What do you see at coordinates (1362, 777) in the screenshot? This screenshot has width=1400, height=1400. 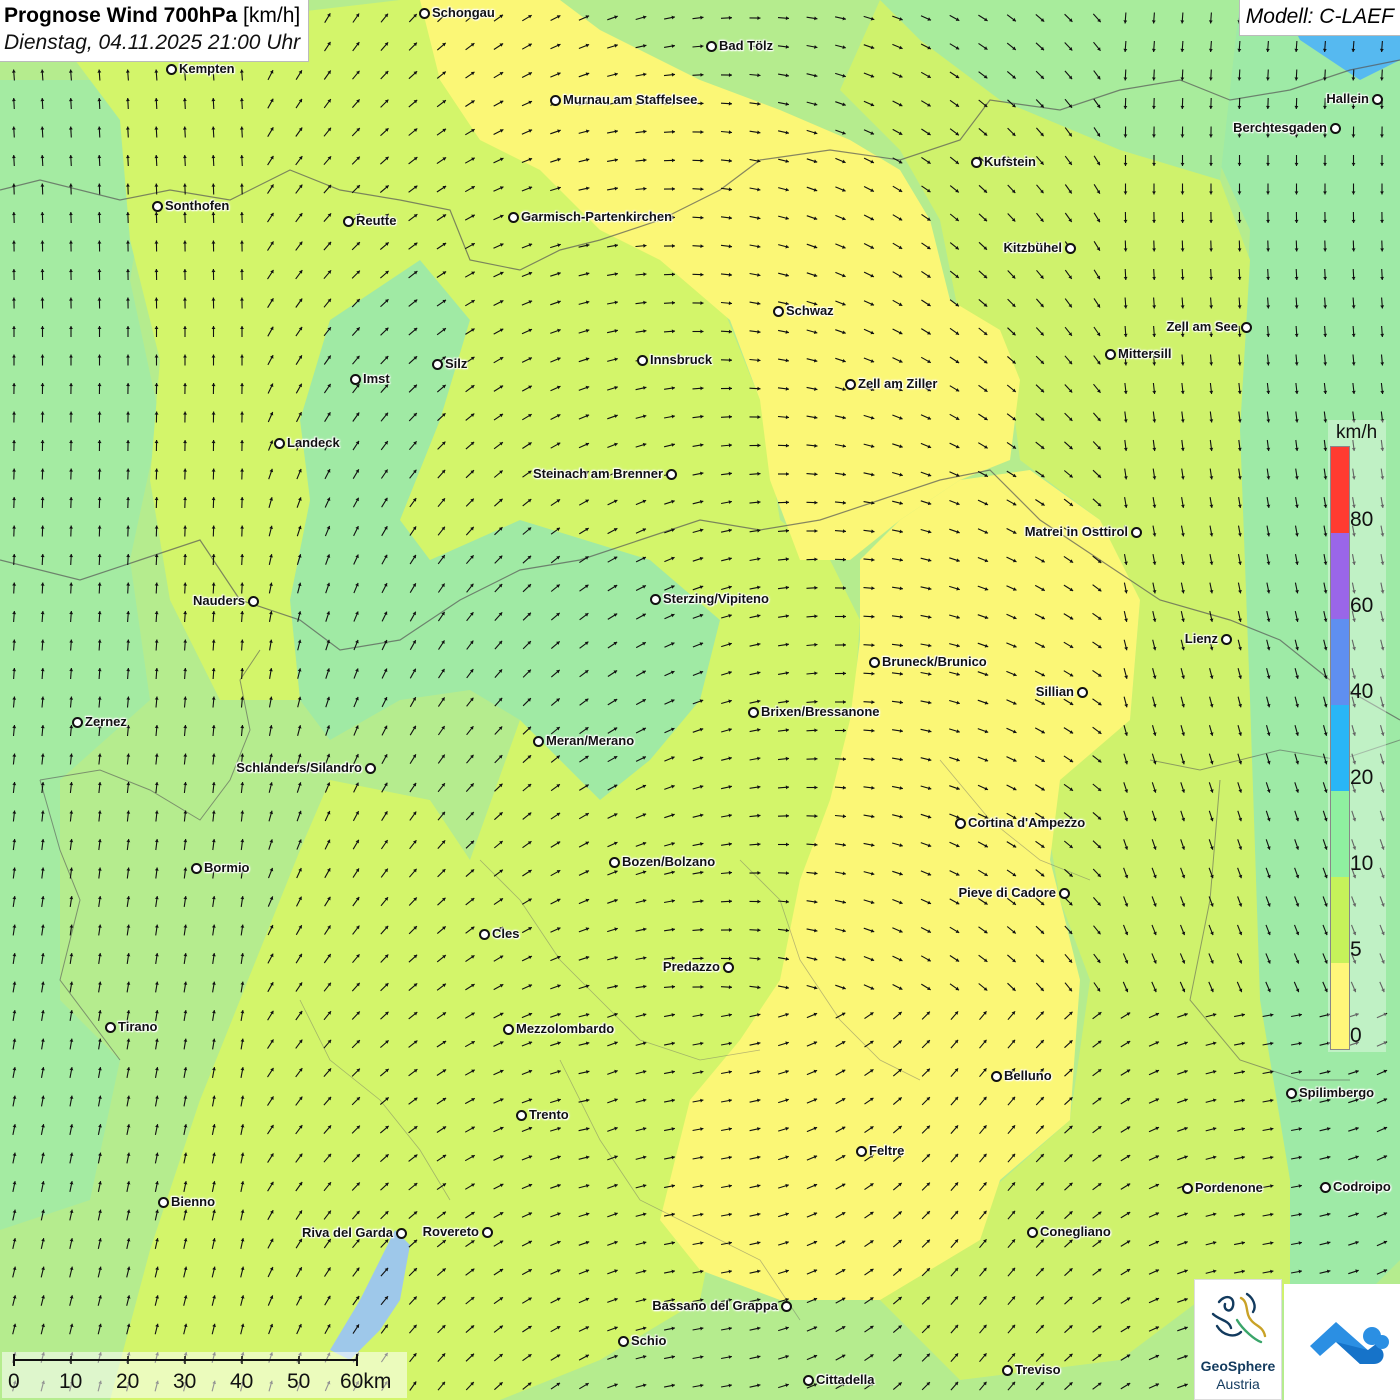 I see `legend-tick-label: 20` at bounding box center [1362, 777].